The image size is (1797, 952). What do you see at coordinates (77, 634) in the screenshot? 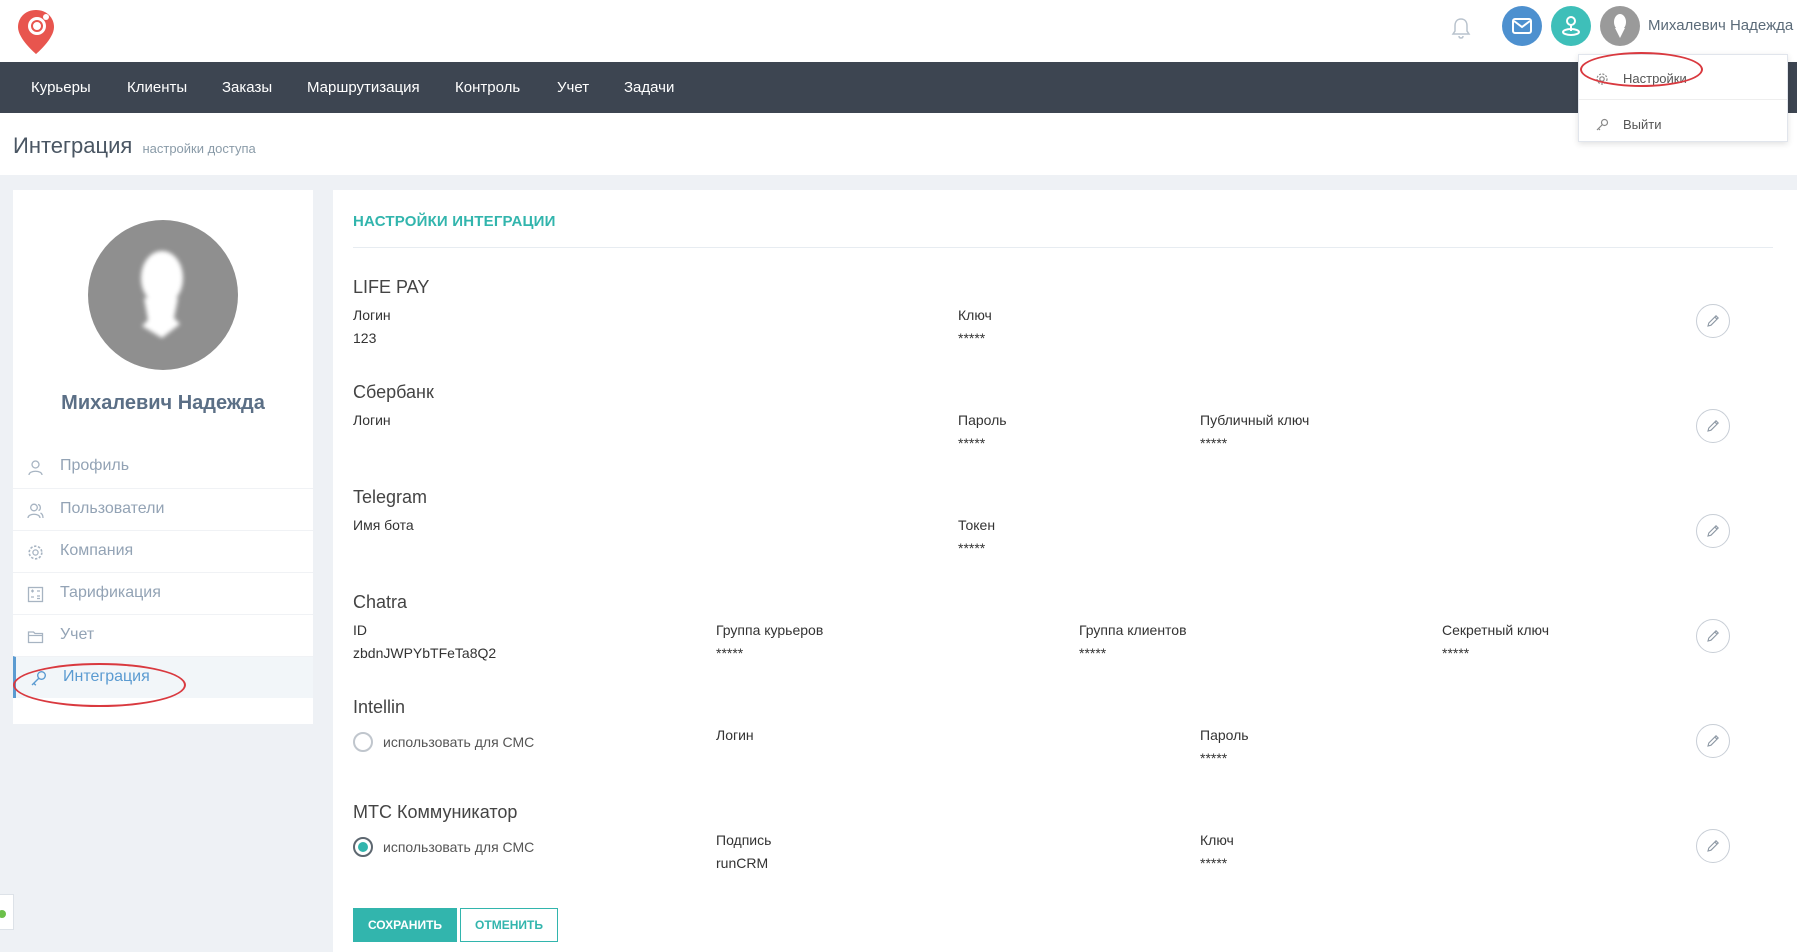
I see `sidebar-item-label: Учет` at bounding box center [77, 634].